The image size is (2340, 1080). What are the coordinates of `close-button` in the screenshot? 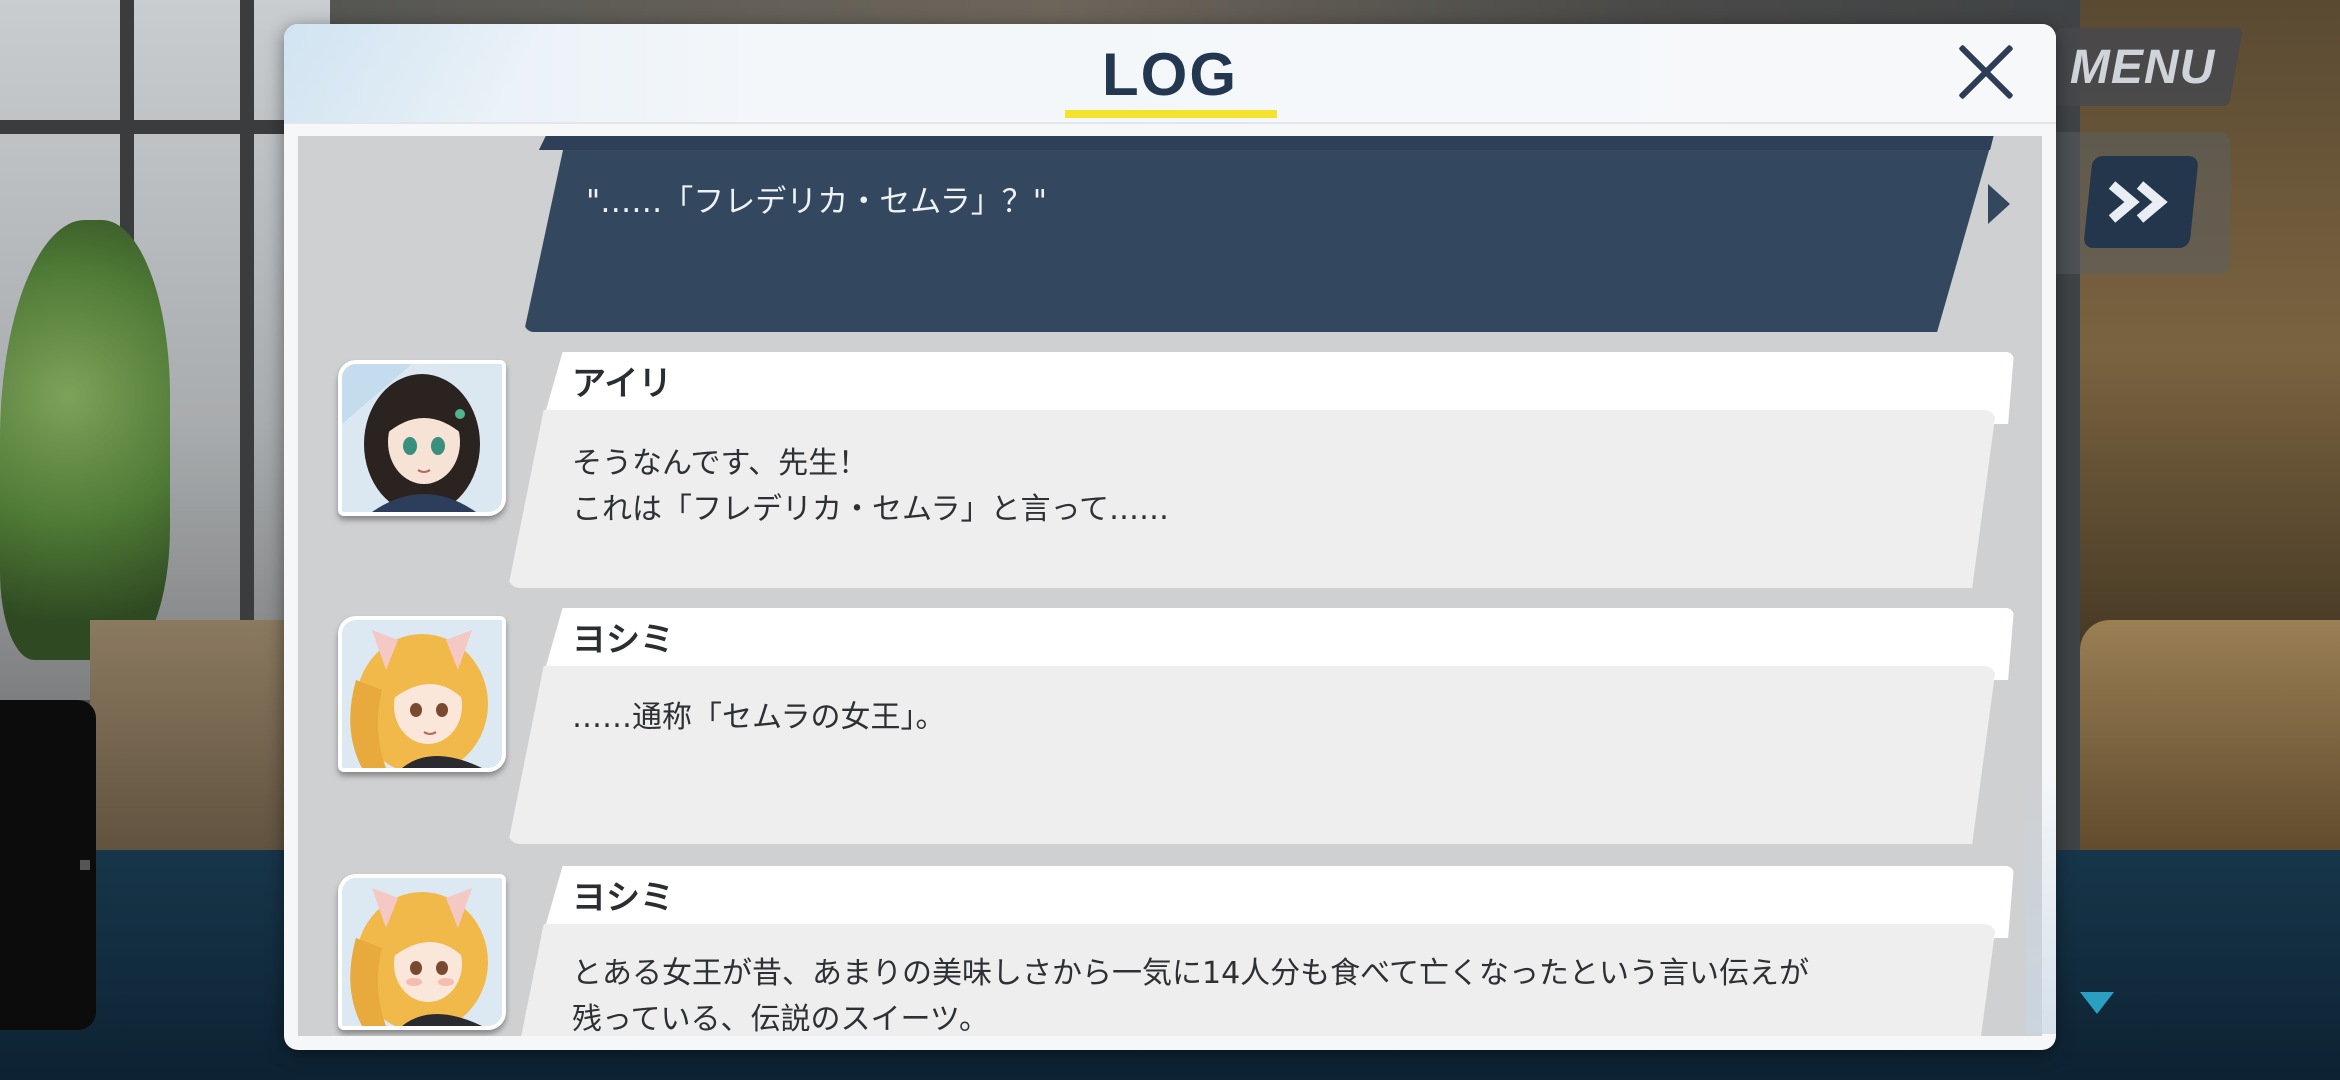 It's located at (1986, 72).